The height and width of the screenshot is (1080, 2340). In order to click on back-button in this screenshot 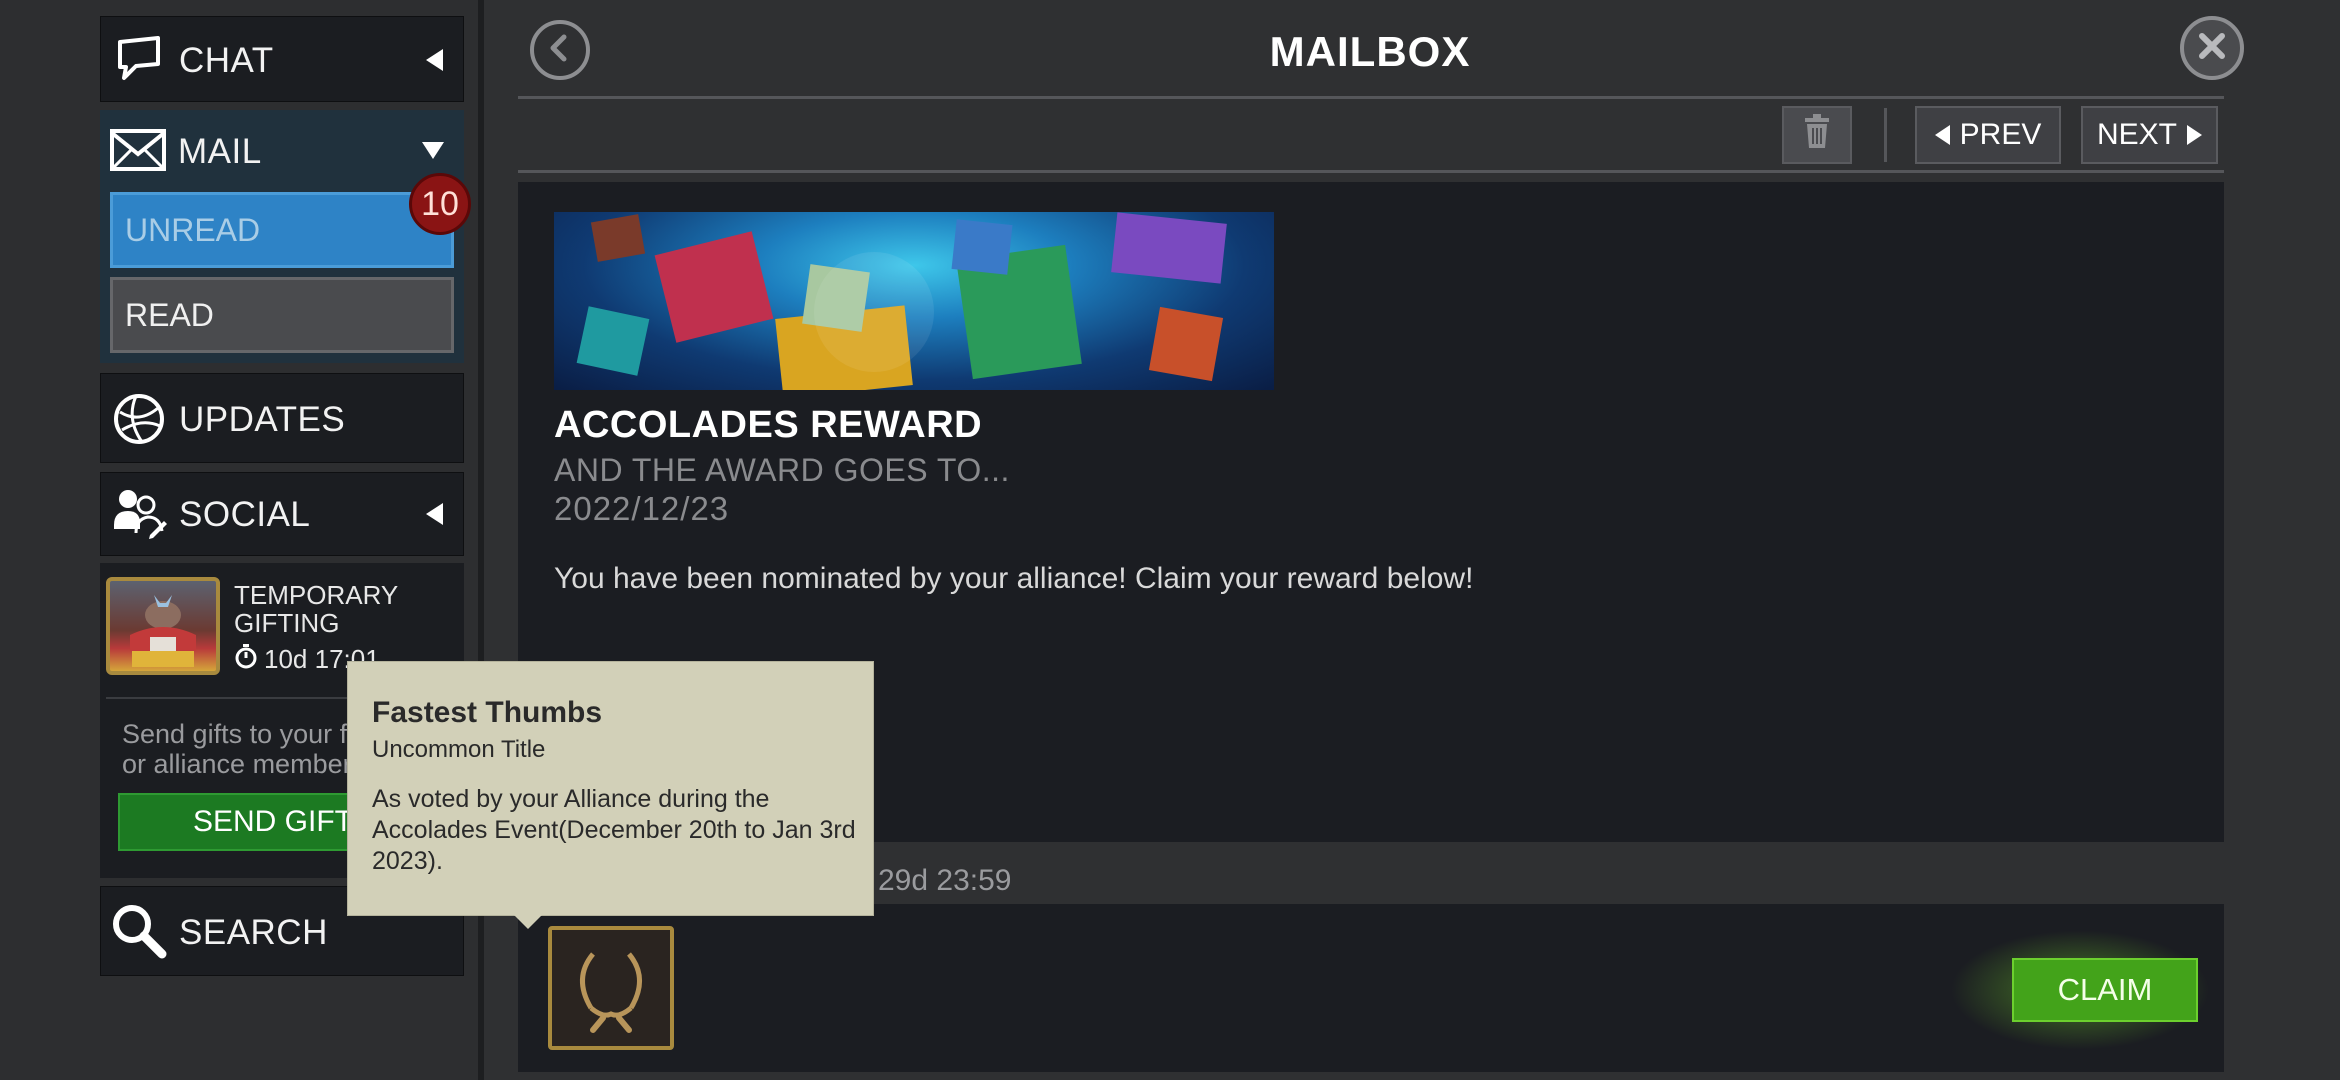, I will do `click(560, 50)`.